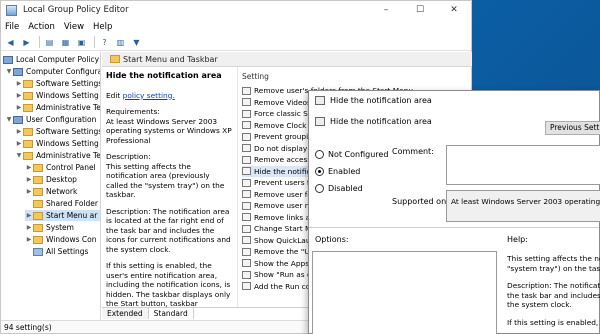 This screenshot has height=334, width=600. Describe the element at coordinates (136, 42) in the screenshot. I see `filter-icon: ▼` at that location.